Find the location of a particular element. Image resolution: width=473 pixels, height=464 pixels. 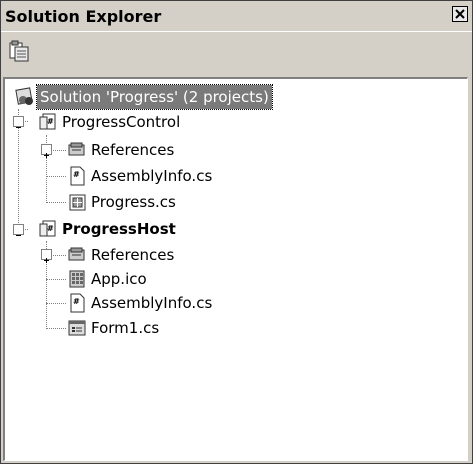

tree-node-label: ProgressHost is located at coordinates (119, 229).